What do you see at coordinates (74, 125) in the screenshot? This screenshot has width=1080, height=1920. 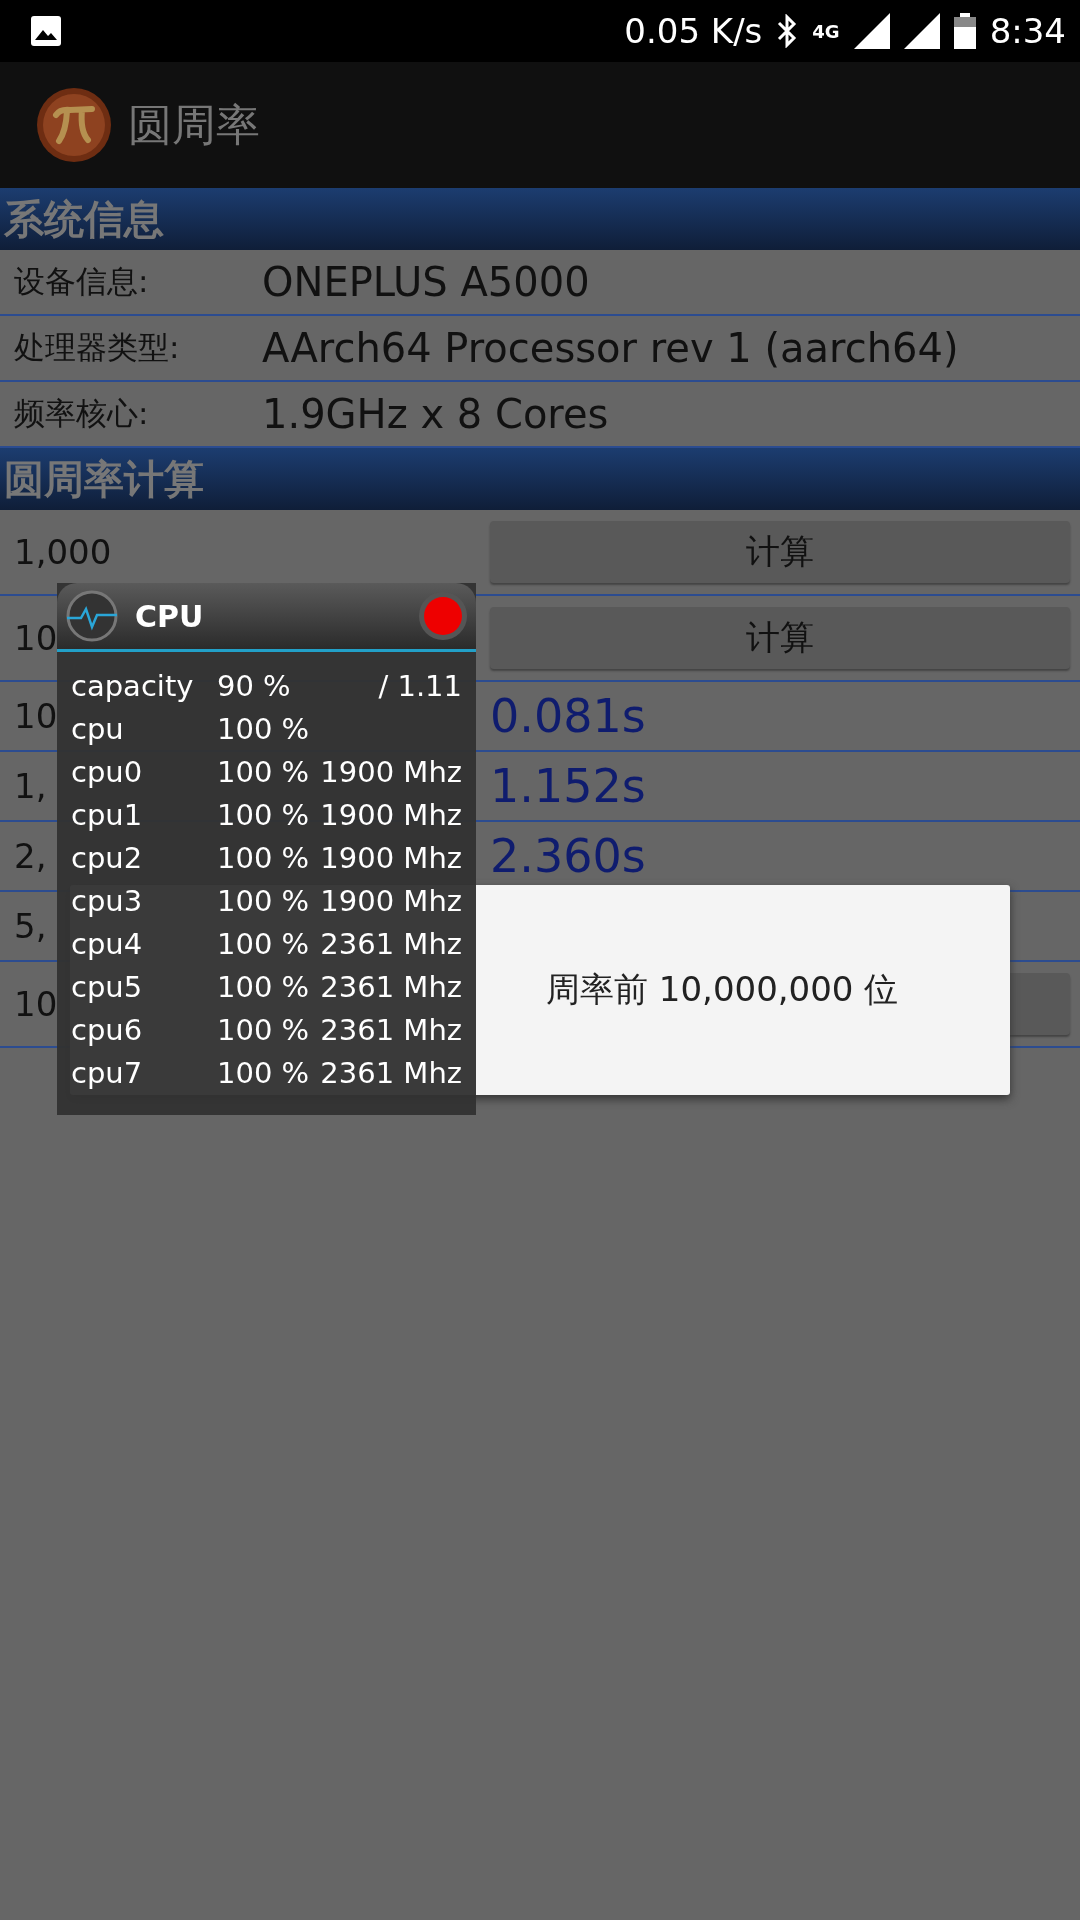 I see `pi-logo-icon` at bounding box center [74, 125].